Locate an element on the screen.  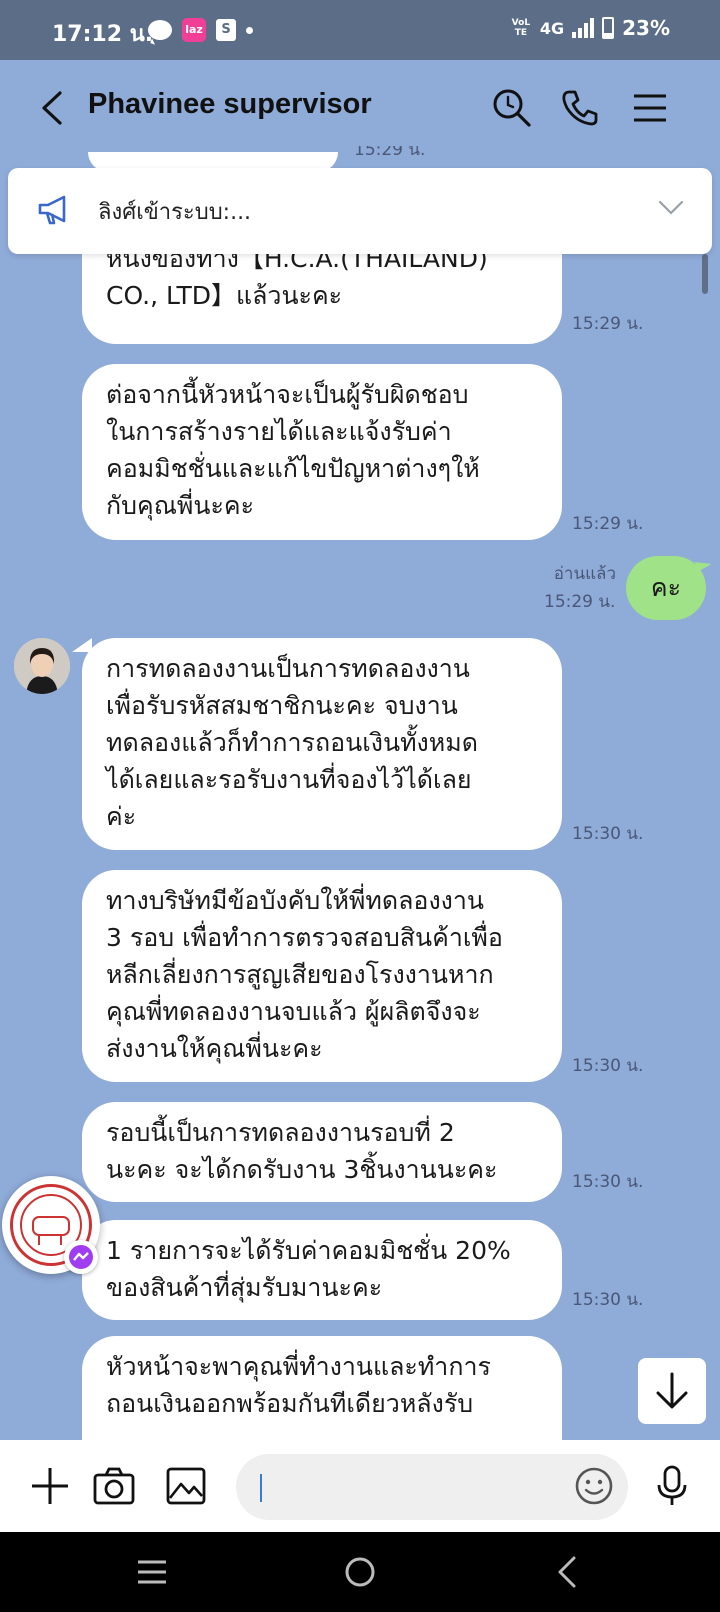
status-time: 17:12 น. is located at coordinates (103, 34).